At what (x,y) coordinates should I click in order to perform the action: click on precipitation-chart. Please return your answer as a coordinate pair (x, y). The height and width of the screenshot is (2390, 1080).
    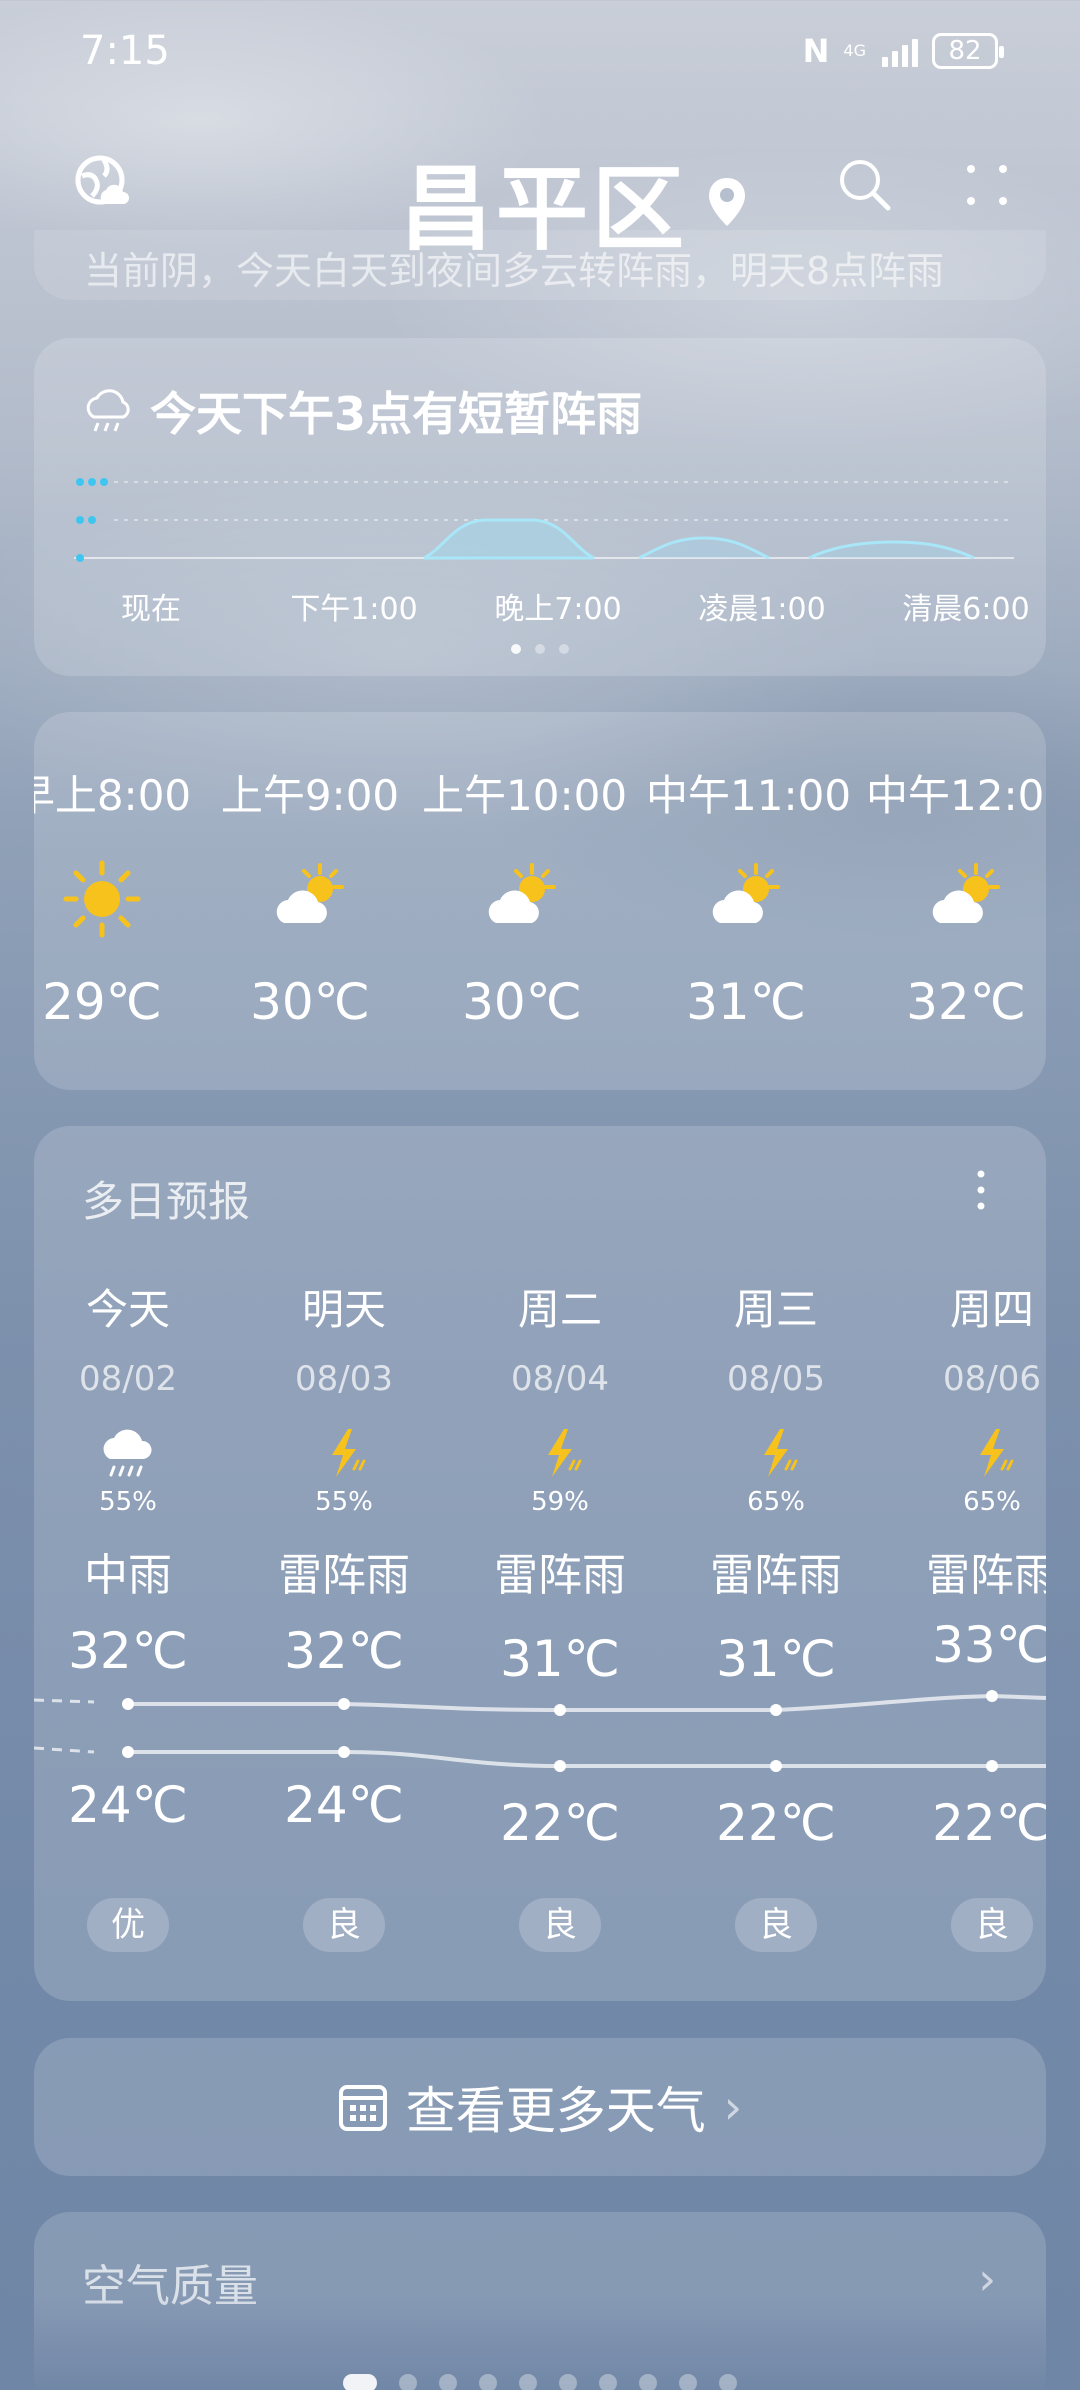
    Looking at the image, I should click on (544, 520).